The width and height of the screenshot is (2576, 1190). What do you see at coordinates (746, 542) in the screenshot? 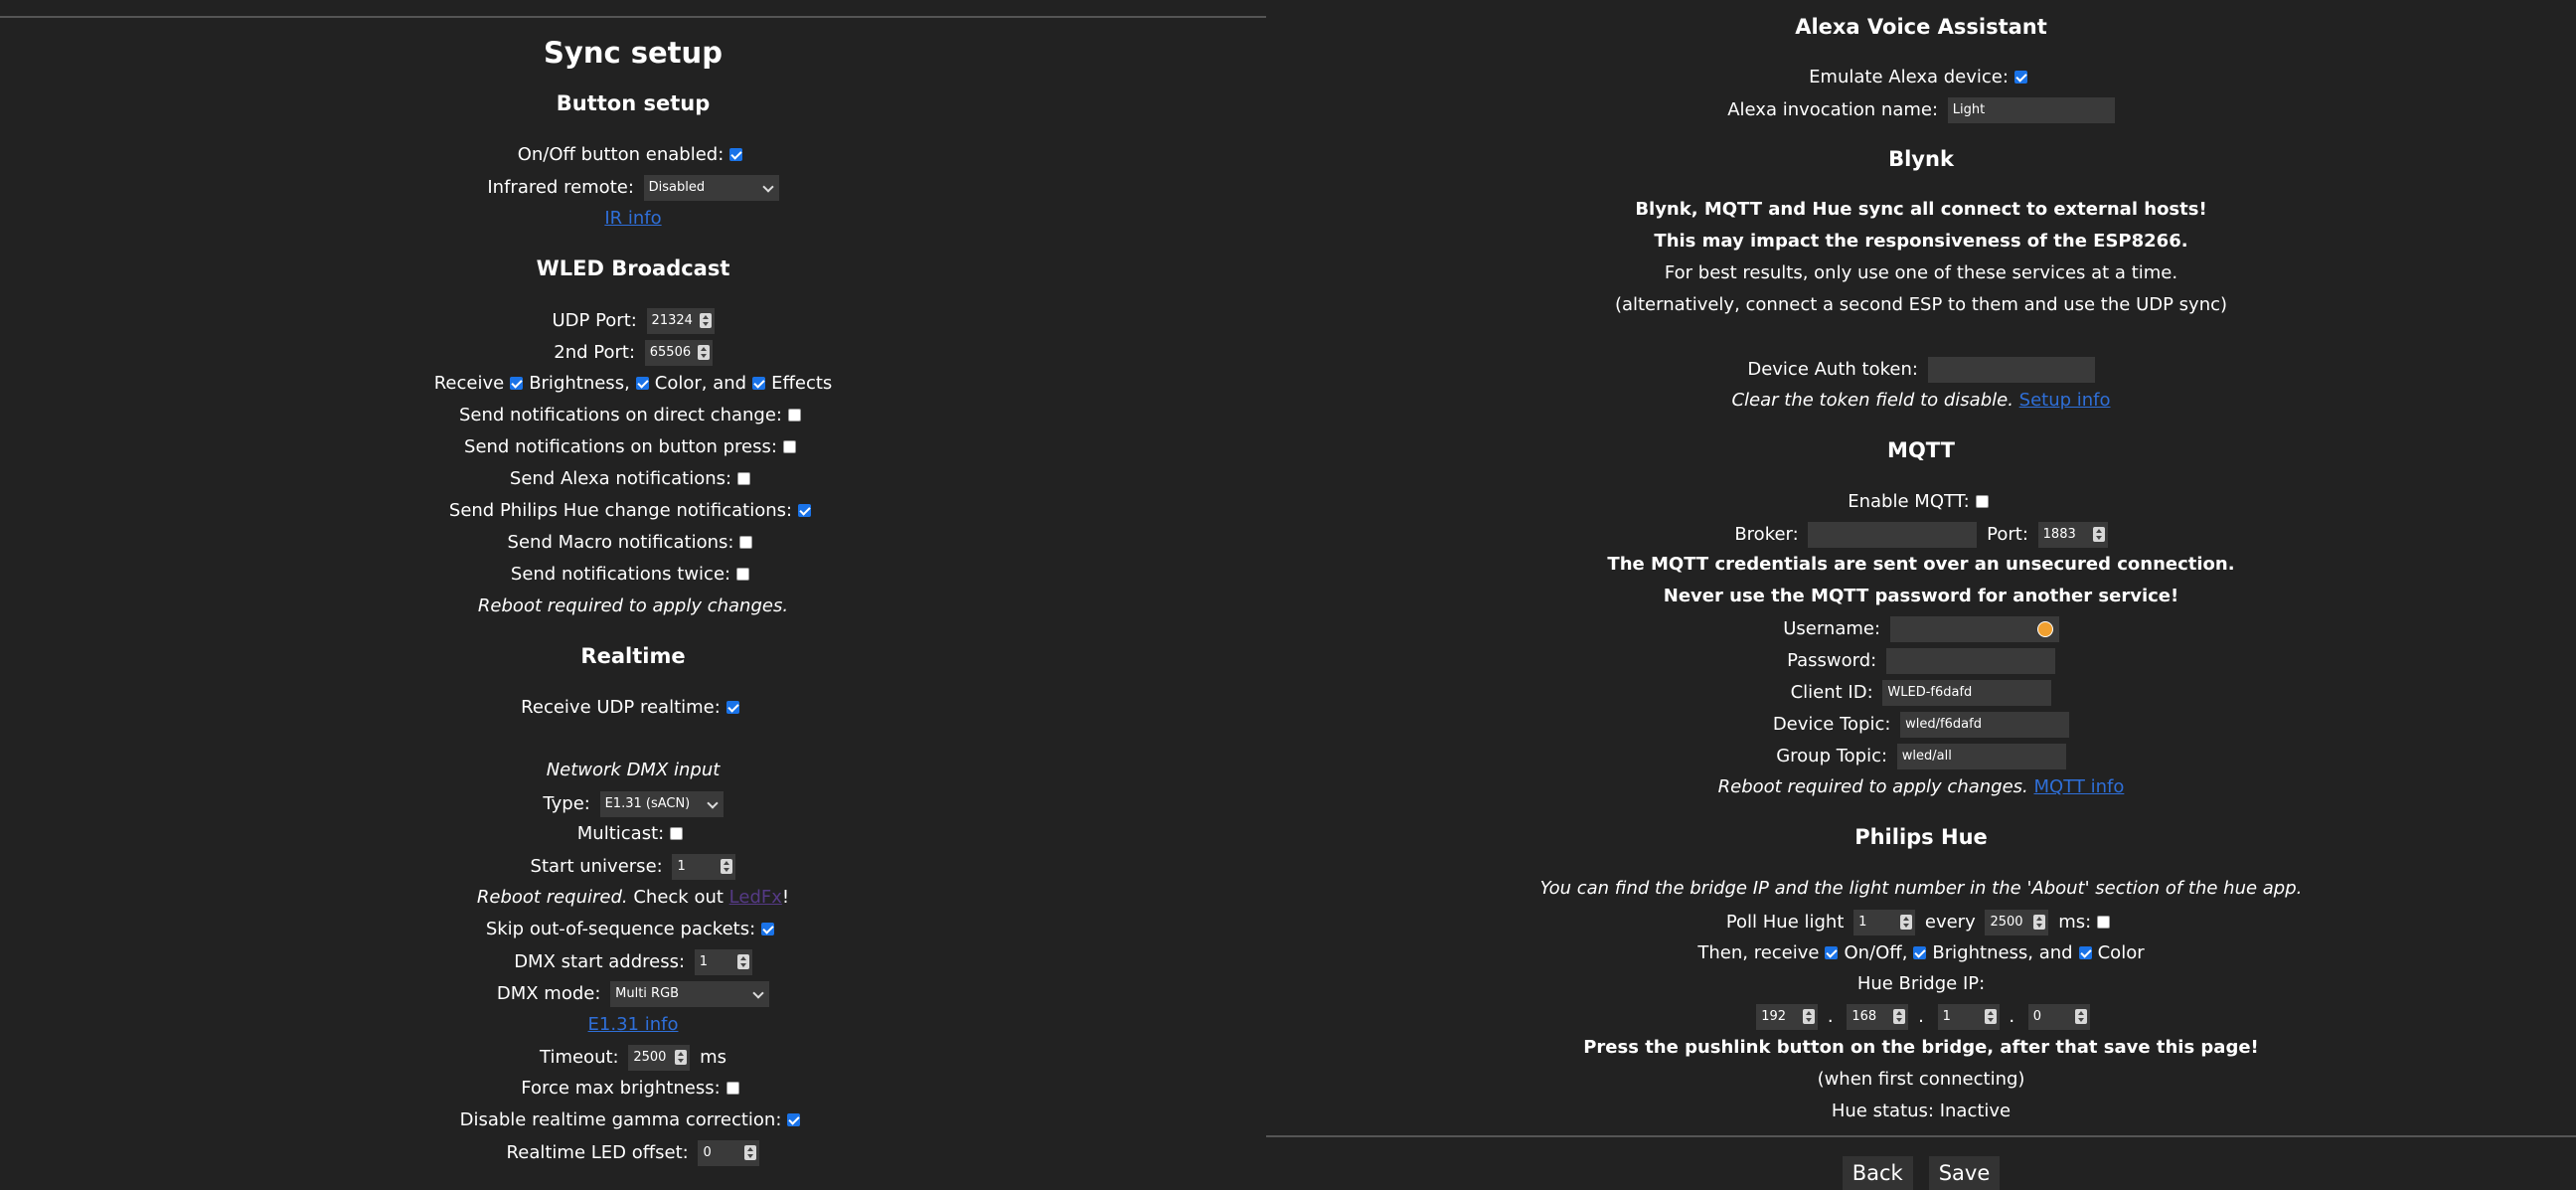
I see `notif-macro-checkbox` at bounding box center [746, 542].